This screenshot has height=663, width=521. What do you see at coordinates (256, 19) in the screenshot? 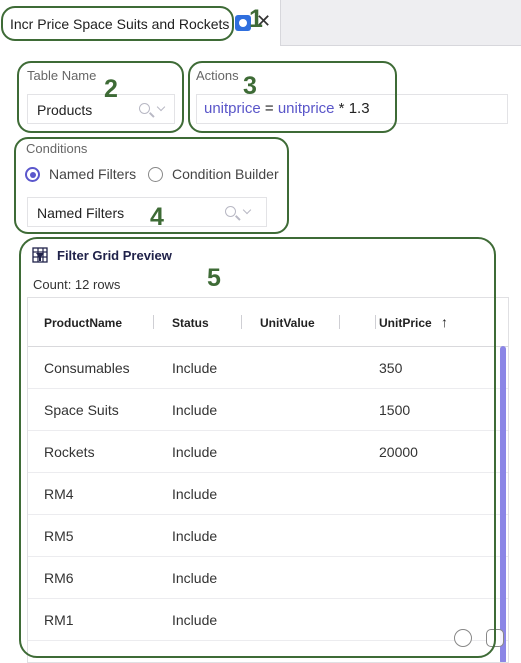
I see `callout-number-1: 1` at bounding box center [256, 19].